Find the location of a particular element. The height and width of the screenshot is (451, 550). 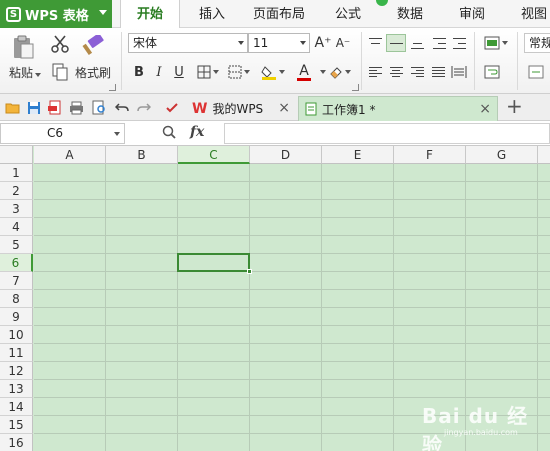

tab-my-wps: W 我的WPS × is located at coordinates (241, 108).